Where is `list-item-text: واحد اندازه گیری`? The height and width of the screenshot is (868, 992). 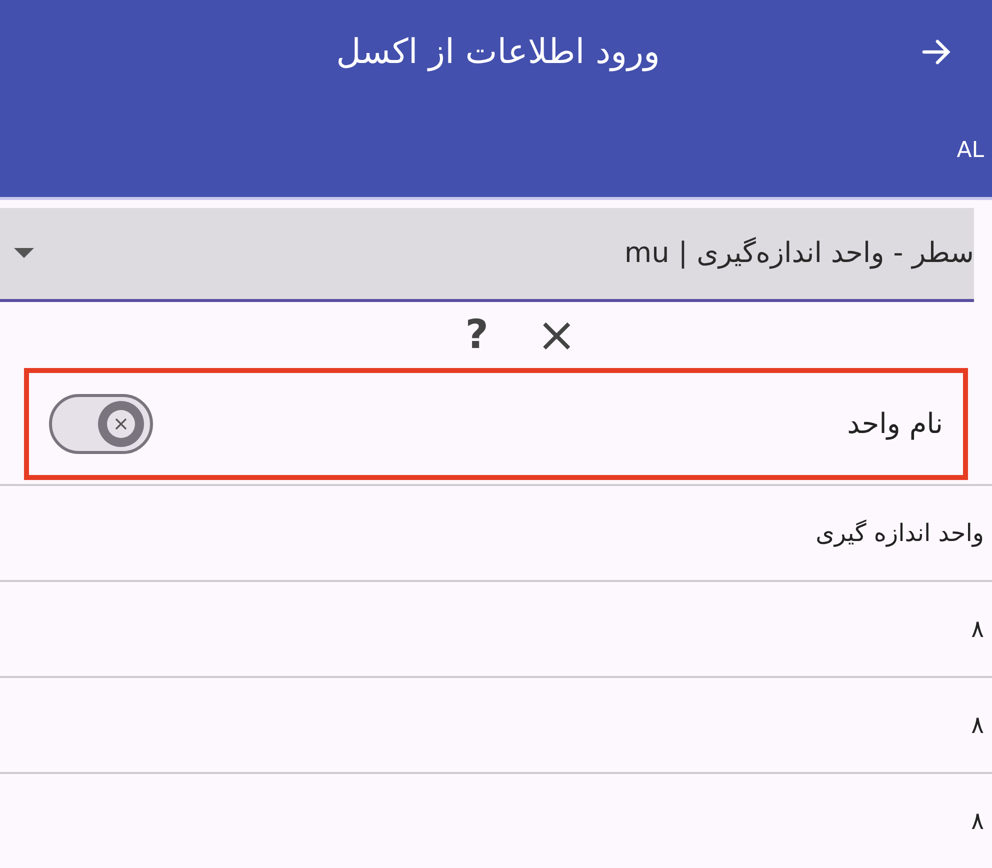
list-item-text: واحد اندازه گیری is located at coordinates (900, 533).